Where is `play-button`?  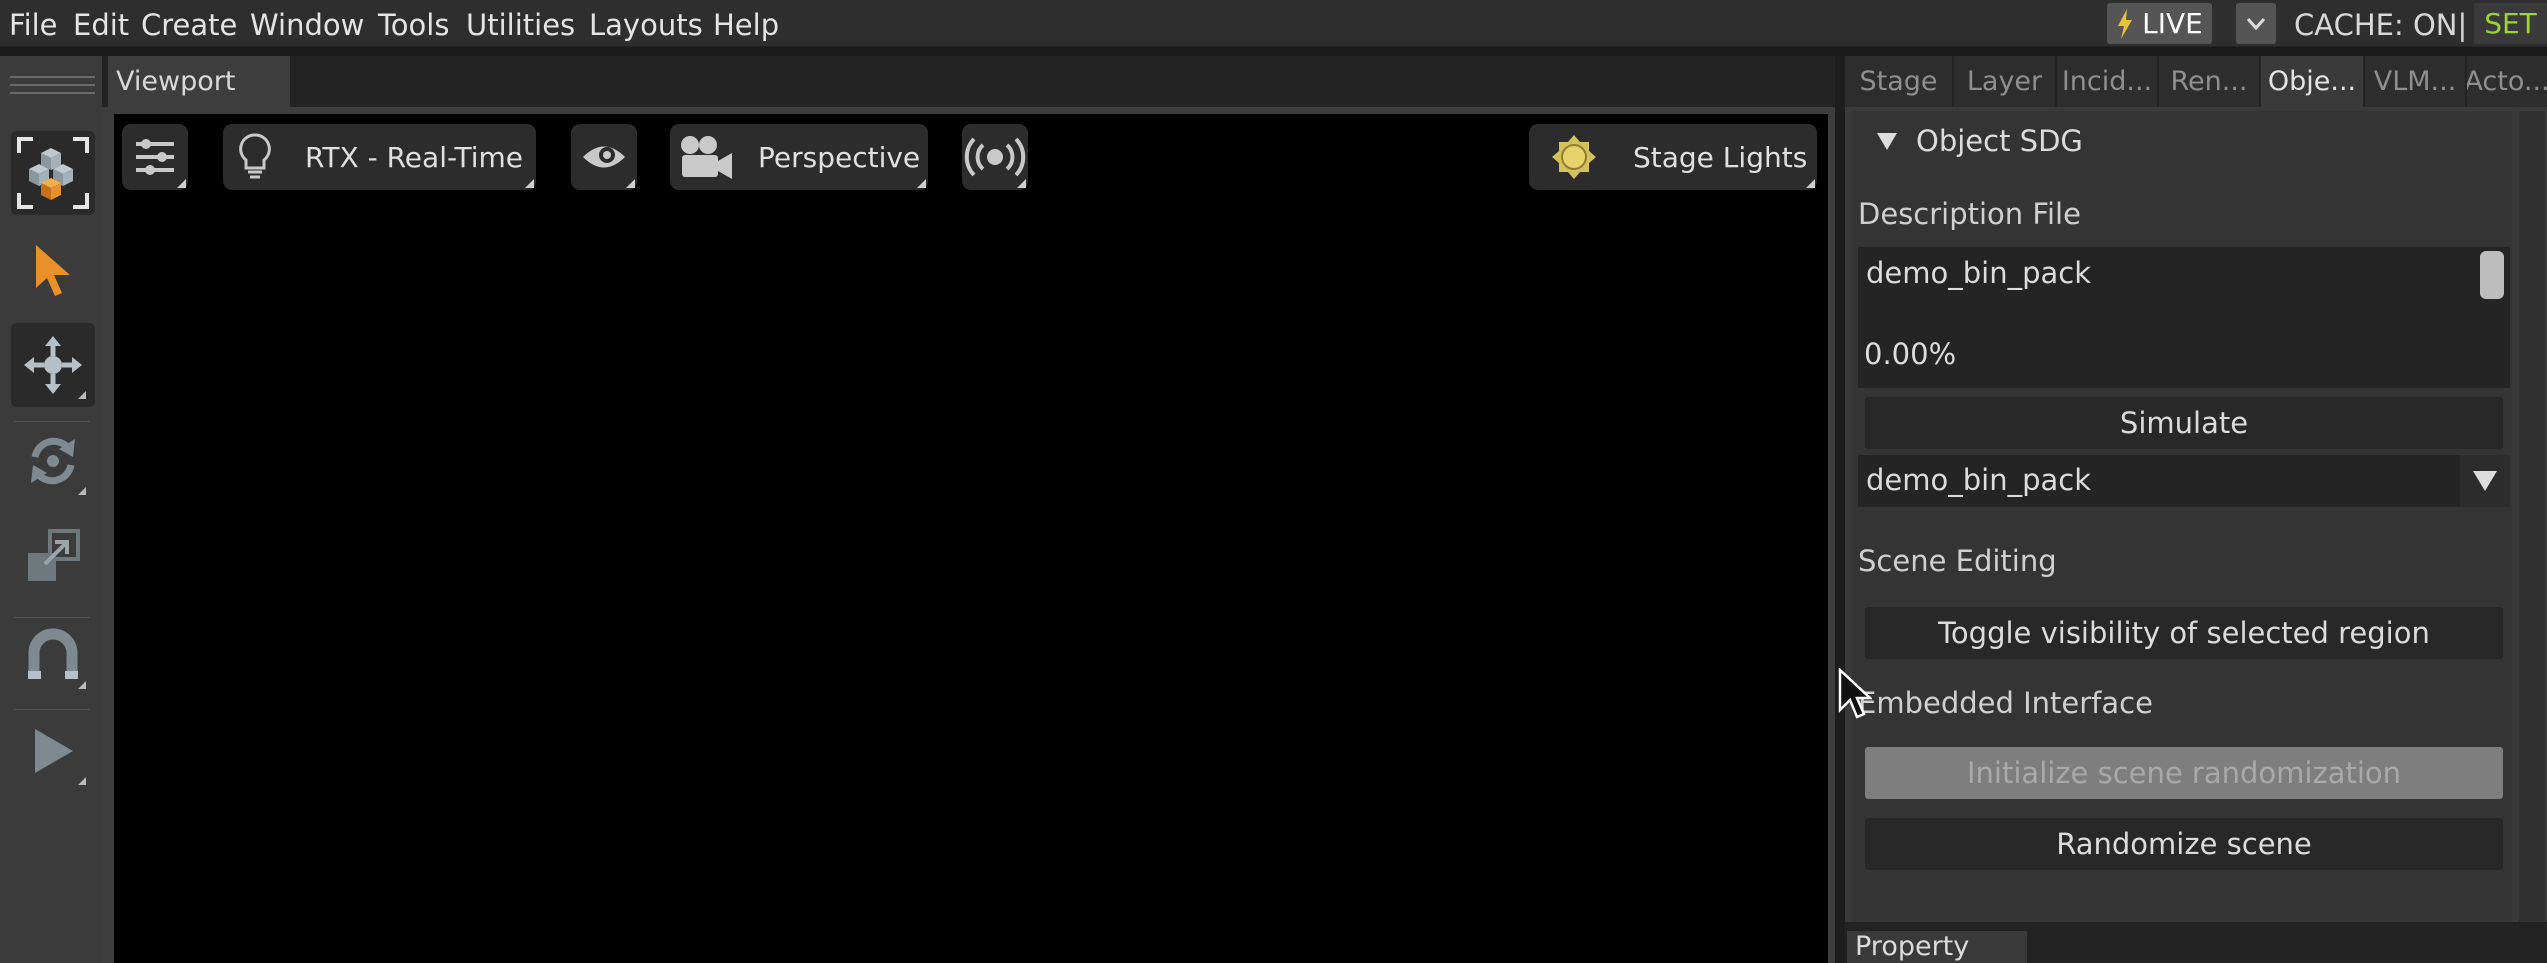 play-button is located at coordinates (53, 751).